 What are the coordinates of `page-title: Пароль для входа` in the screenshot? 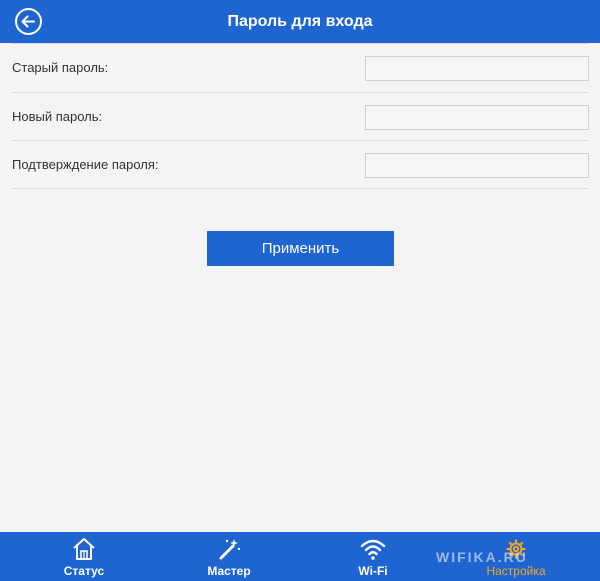 It's located at (300, 21).